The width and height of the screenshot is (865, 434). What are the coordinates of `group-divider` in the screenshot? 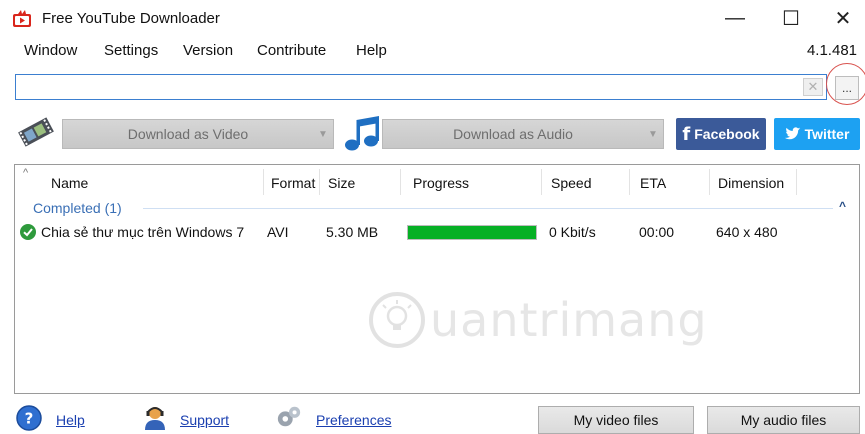 It's located at (488, 208).